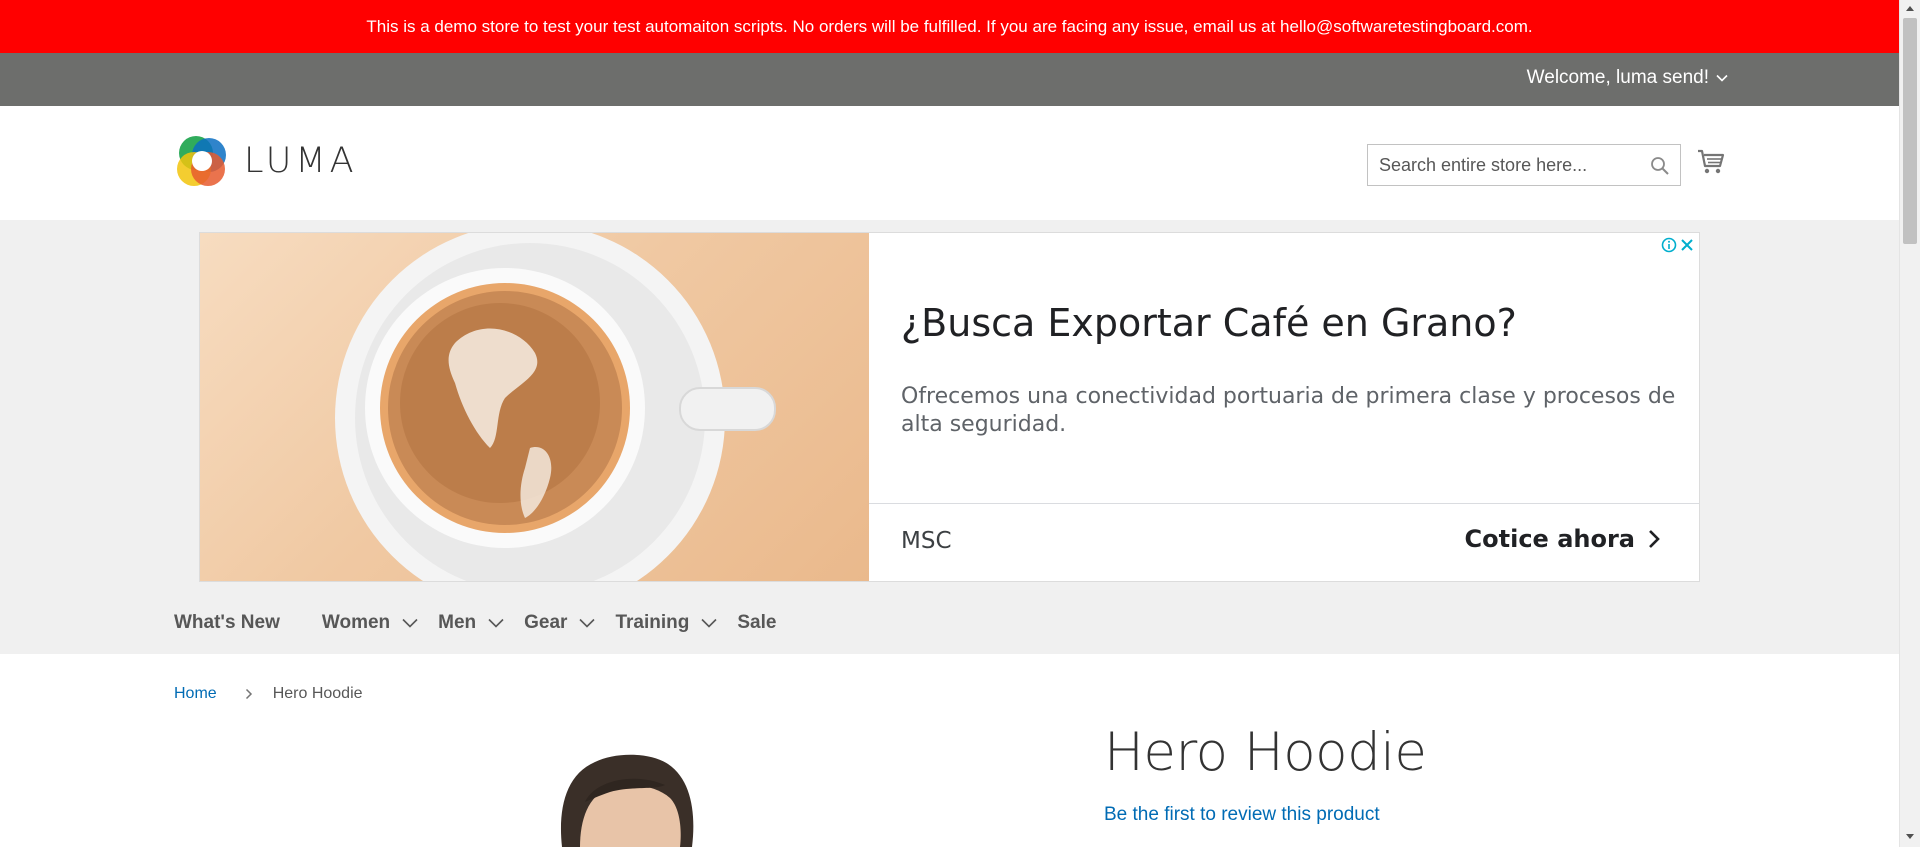  I want to click on breadcrumb-current: Hero Hoodie, so click(317, 693).